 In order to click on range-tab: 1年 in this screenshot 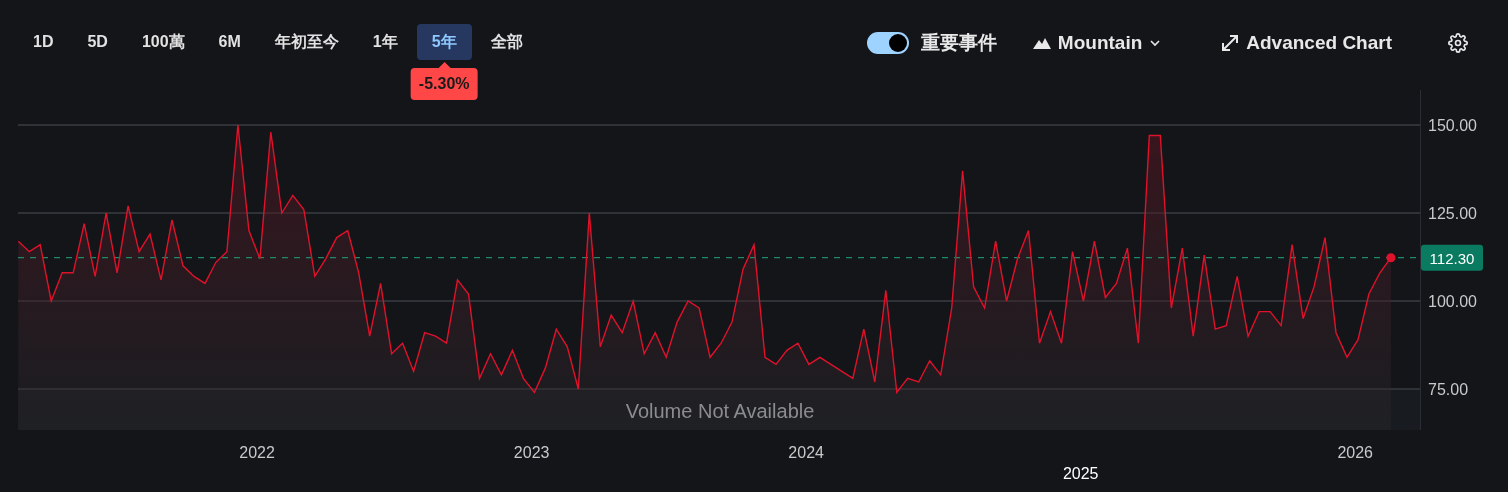, I will do `click(385, 42)`.